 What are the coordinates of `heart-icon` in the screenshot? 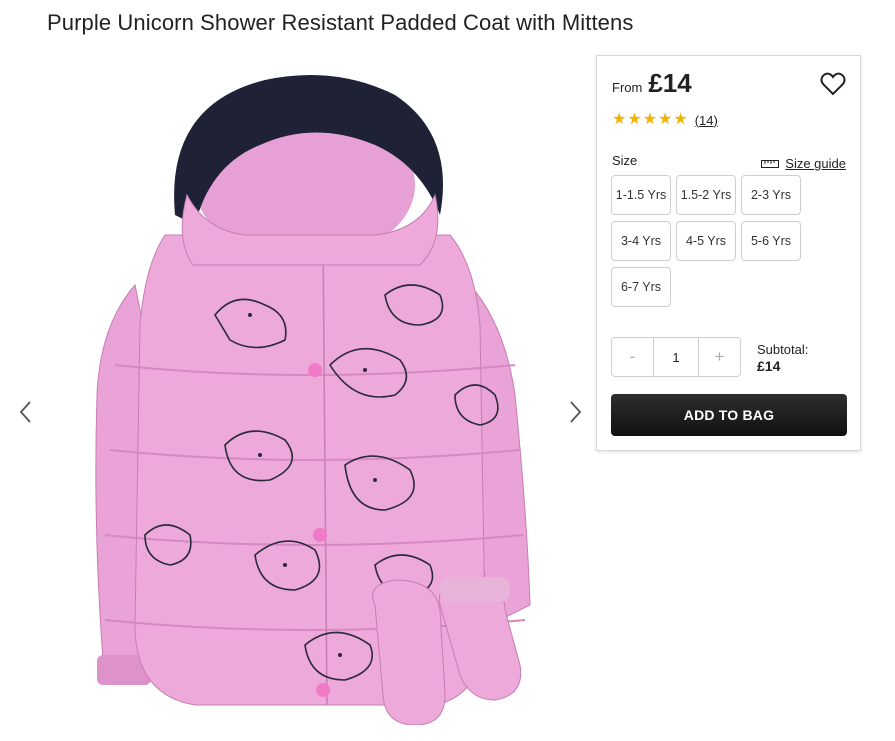 It's located at (833, 86).